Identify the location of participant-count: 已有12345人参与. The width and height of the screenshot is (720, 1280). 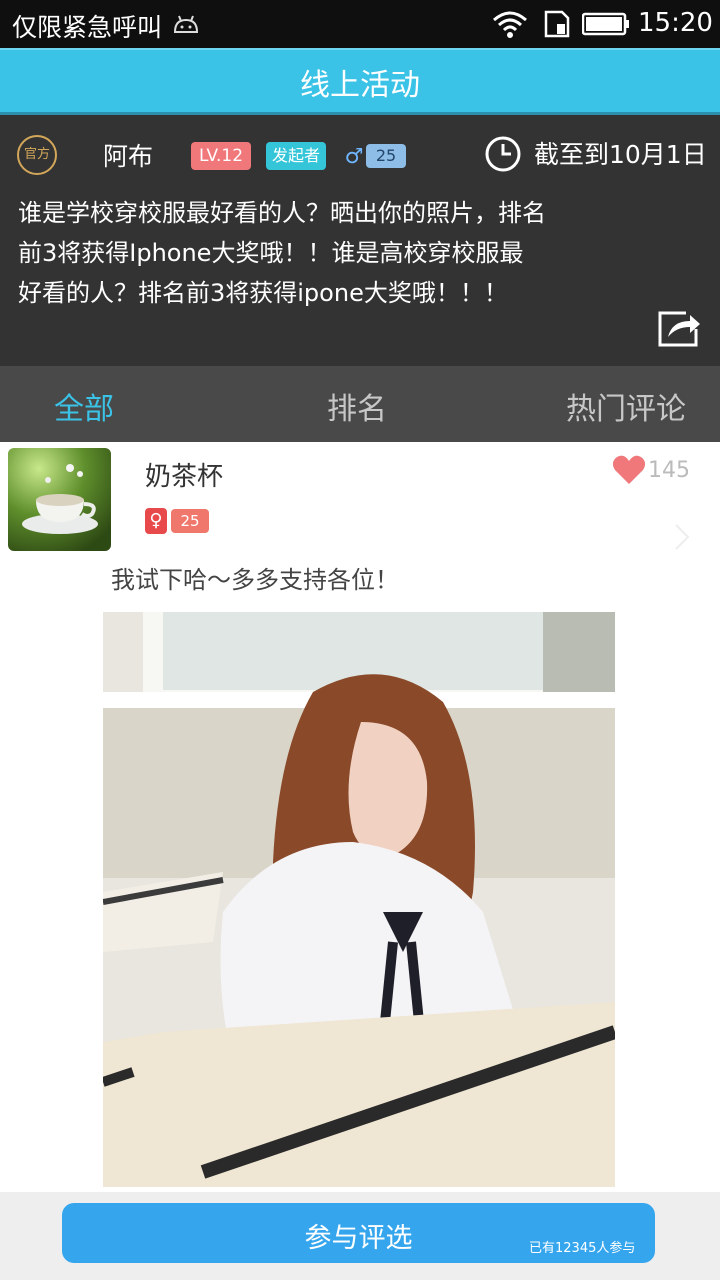
(582, 1248).